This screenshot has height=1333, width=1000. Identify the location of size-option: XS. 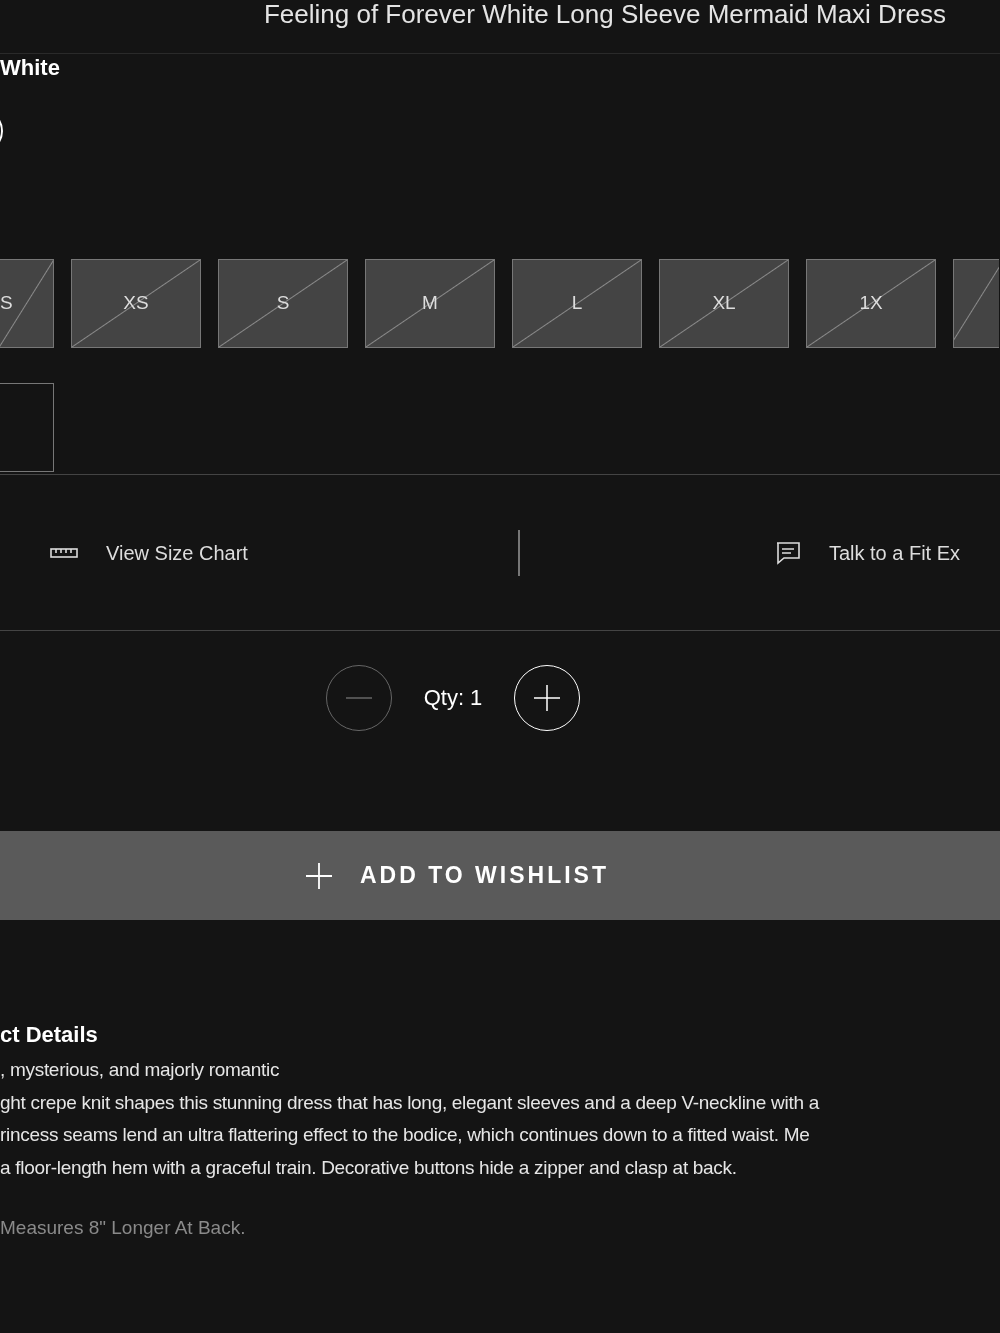
(136, 303).